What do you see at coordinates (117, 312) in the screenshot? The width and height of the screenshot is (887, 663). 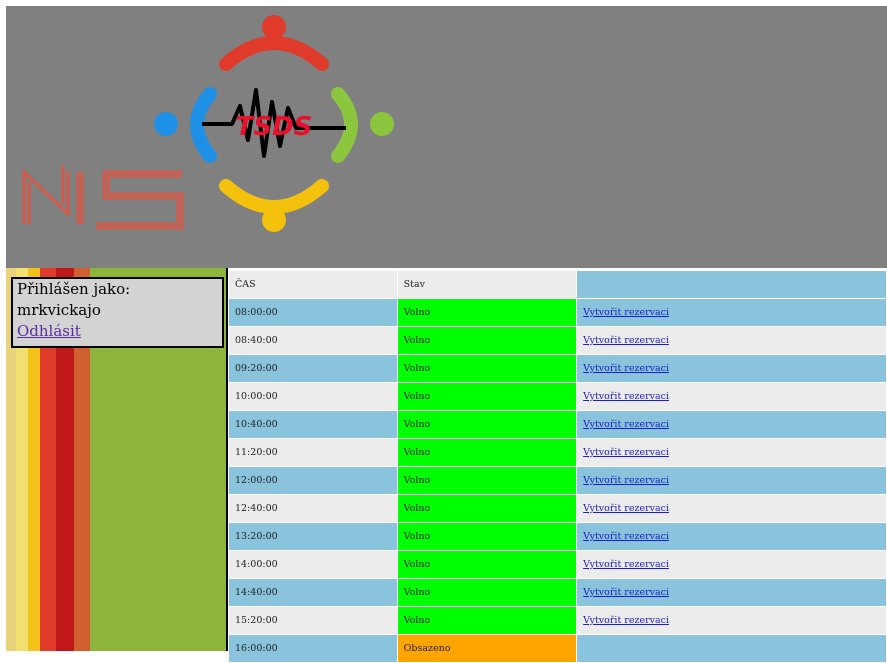 I see `login-status-box: Přihlášen jako: mrkvickajo Odhlásit` at bounding box center [117, 312].